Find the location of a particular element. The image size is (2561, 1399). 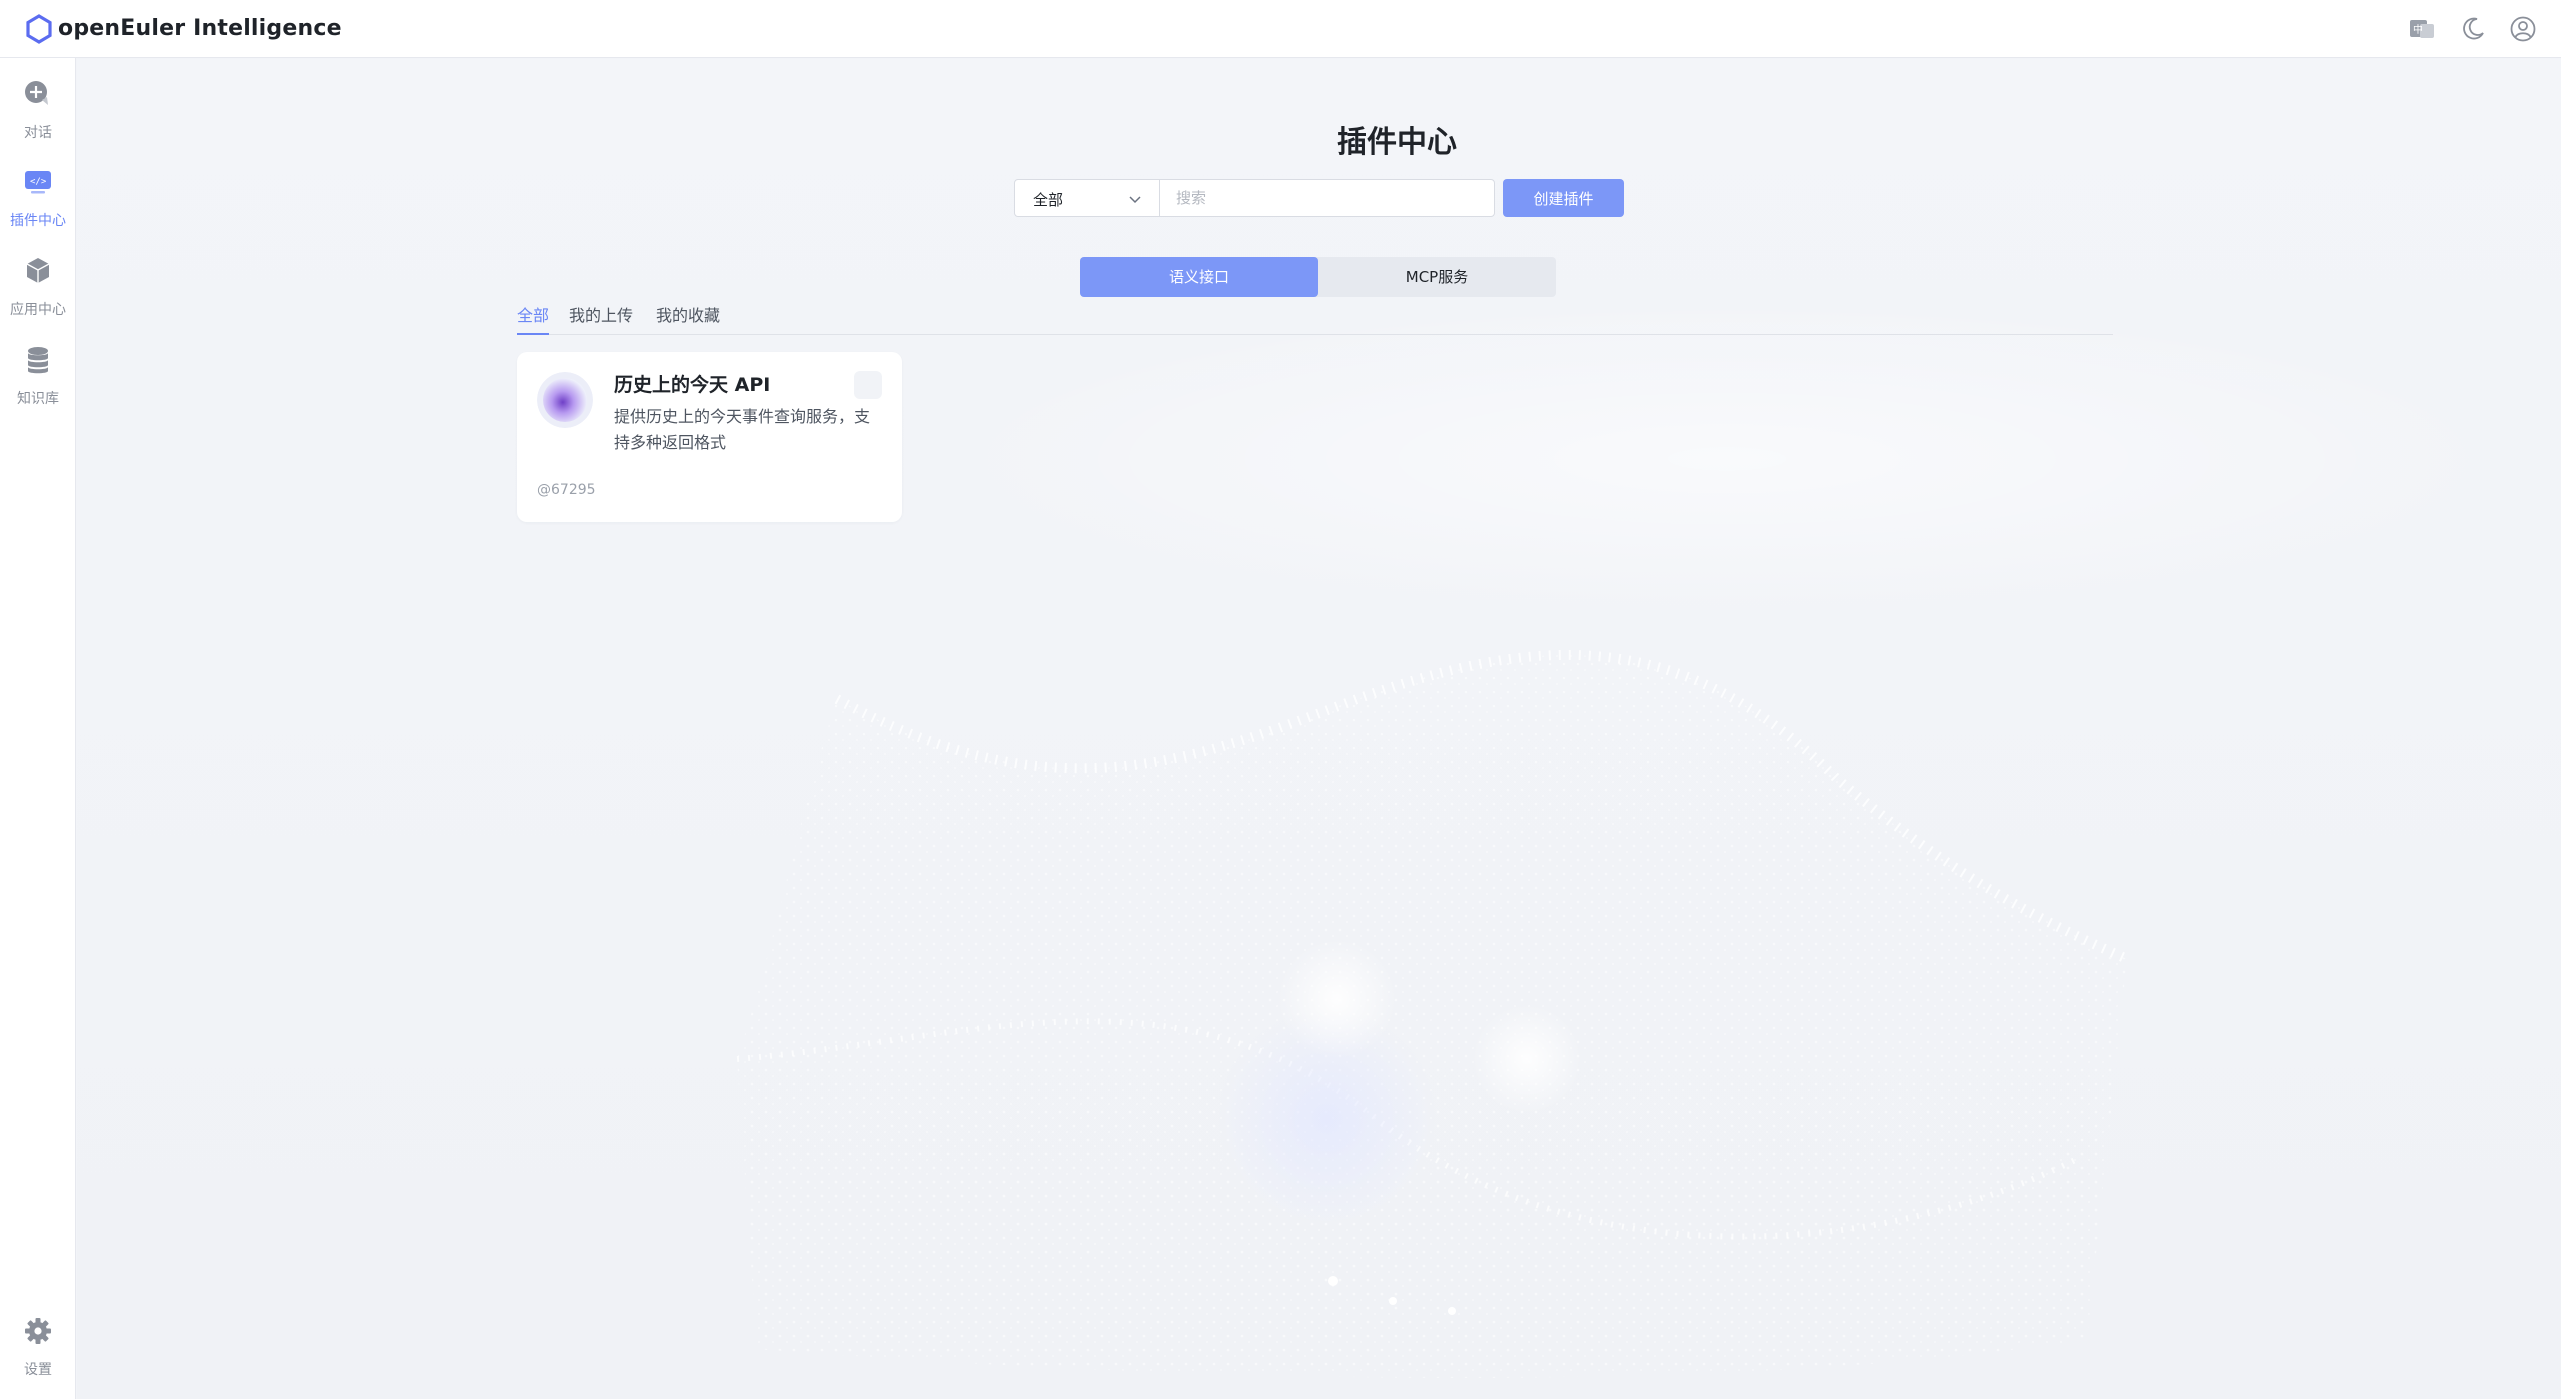

plugin-code-icon: </> is located at coordinates (38, 182).